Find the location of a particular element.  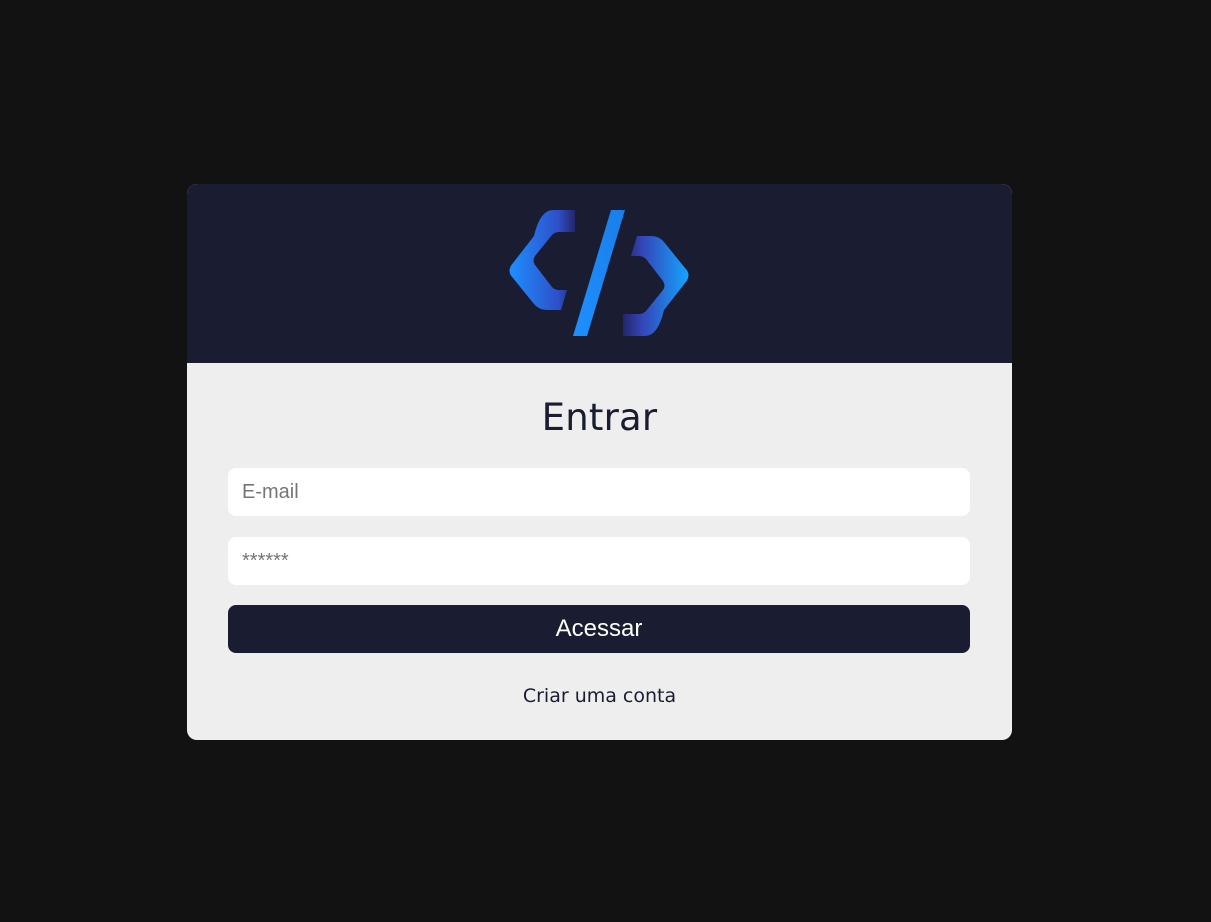

card-header is located at coordinates (599, 273).